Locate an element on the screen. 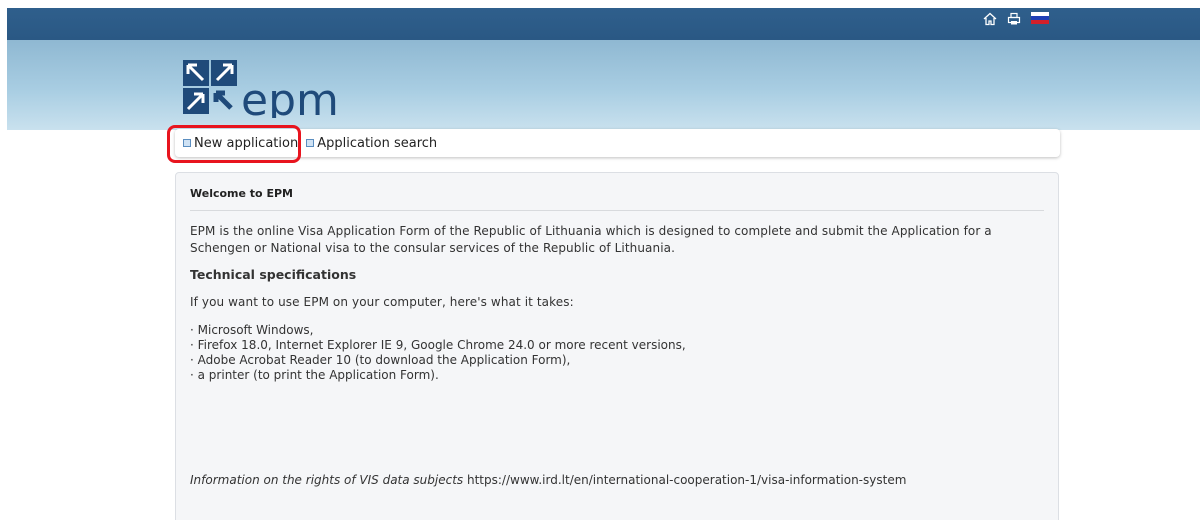  epm-logo: epm is located at coordinates (278, 93).